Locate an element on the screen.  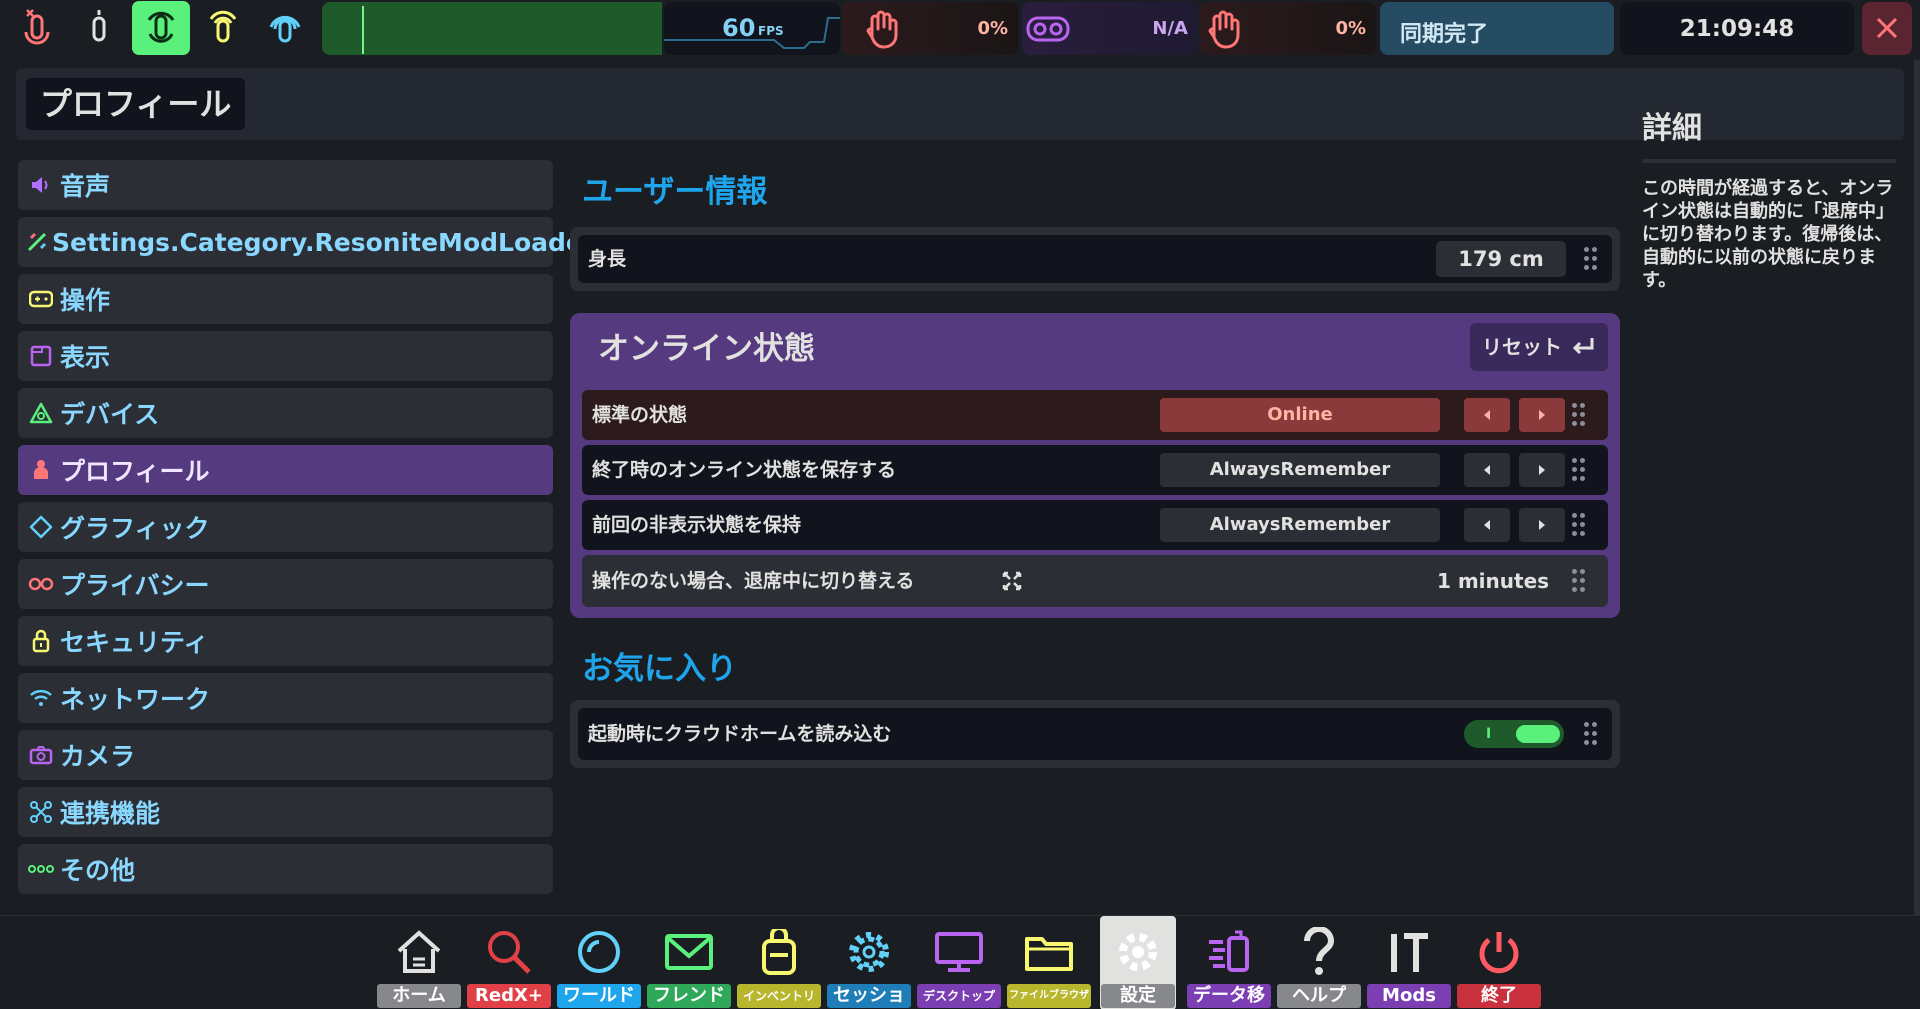
sidebar-item-controls: 操作 is located at coordinates (285, 299).